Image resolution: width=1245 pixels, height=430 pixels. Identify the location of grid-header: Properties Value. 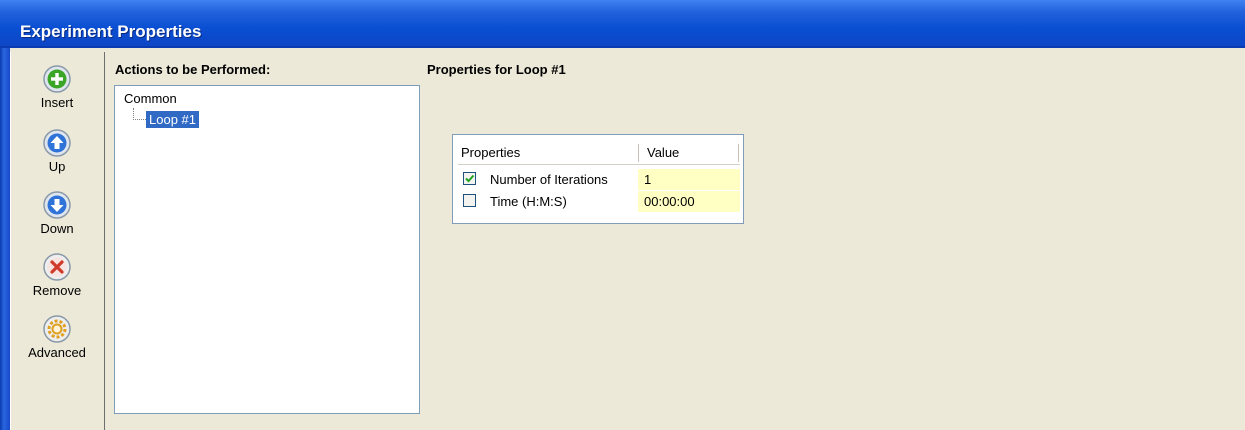
(599, 153).